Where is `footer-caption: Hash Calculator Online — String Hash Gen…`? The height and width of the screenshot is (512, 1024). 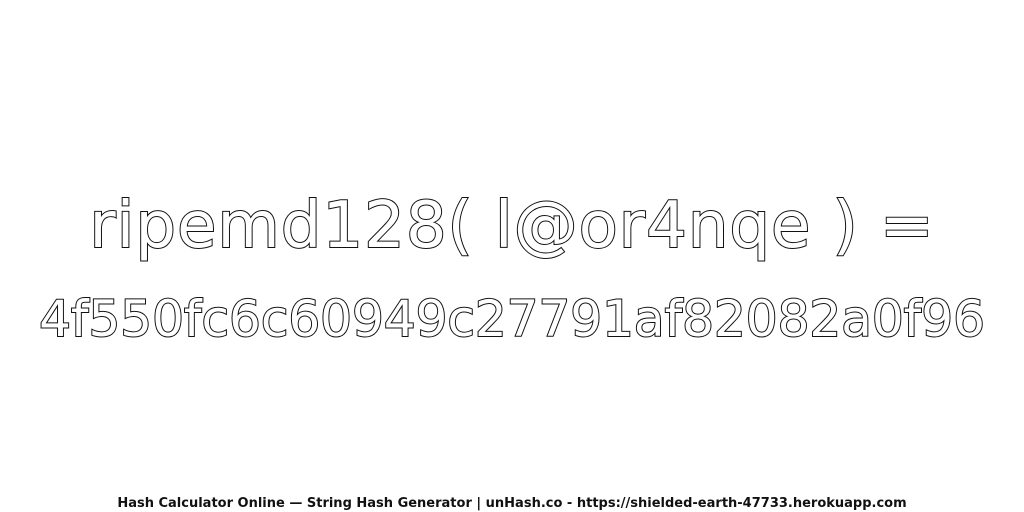
footer-caption: Hash Calculator Online — String Hash Gen… is located at coordinates (512, 503).